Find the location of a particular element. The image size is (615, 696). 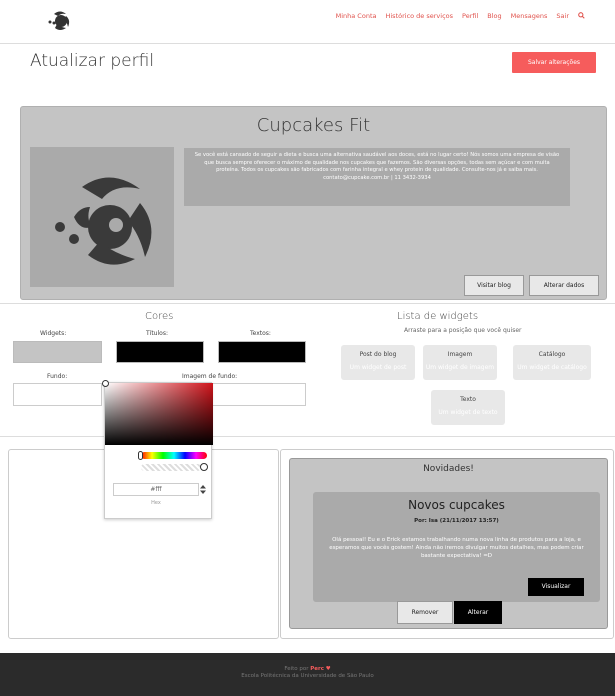

widget-title: Catálogo is located at coordinates (552, 354).